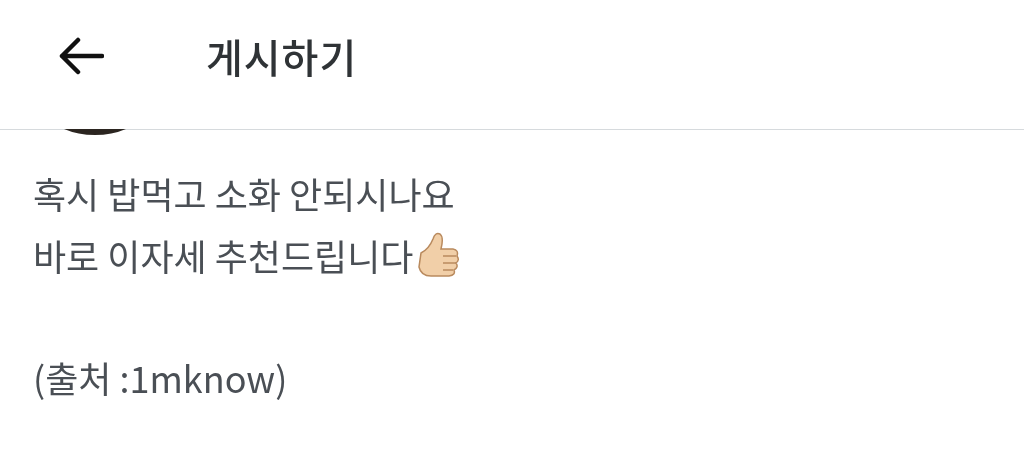 The height and width of the screenshot is (449, 1024). What do you see at coordinates (161, 377) in the screenshot?
I see `source-text: (출처 :1mknow)` at bounding box center [161, 377].